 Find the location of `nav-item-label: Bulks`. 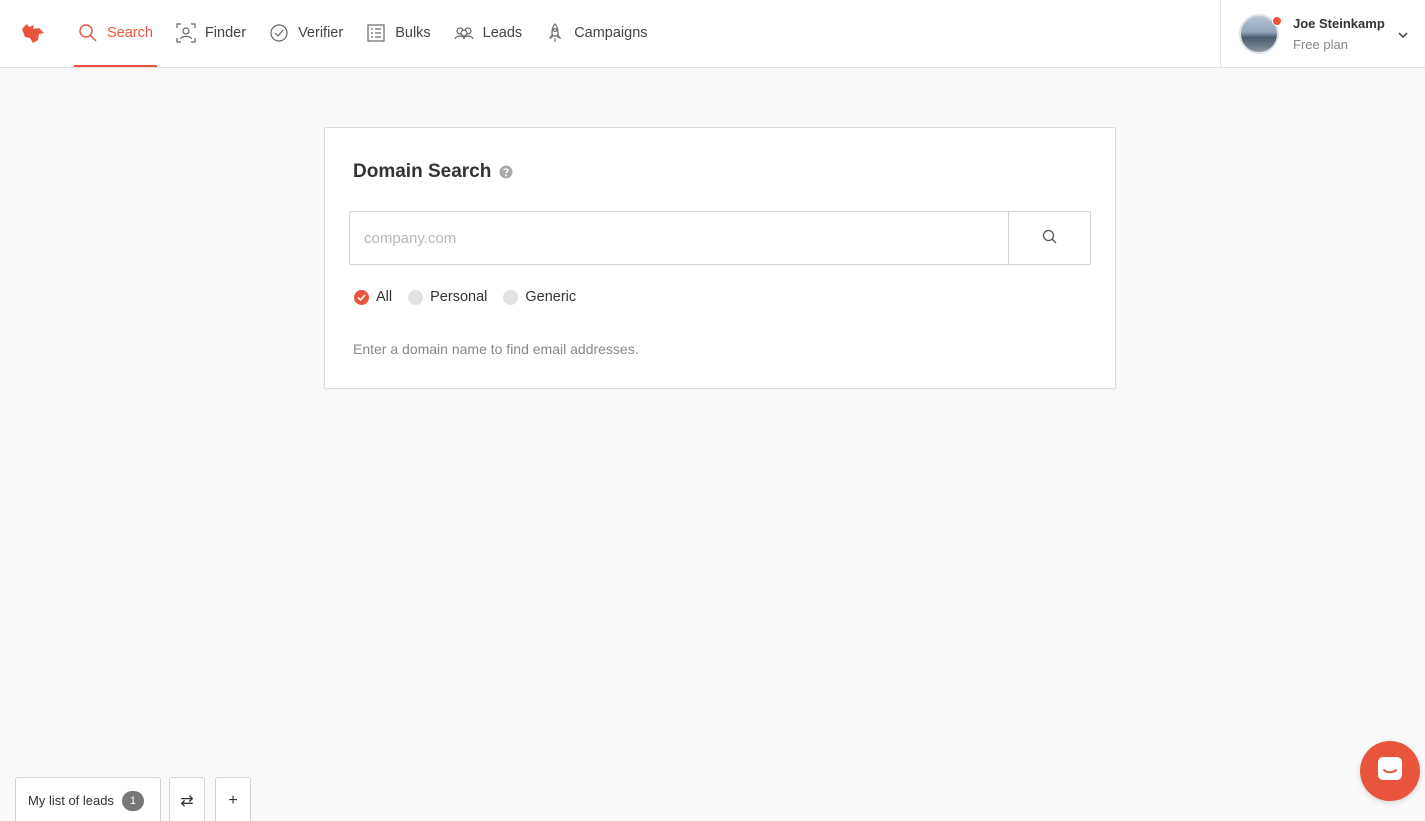

nav-item-label: Bulks is located at coordinates (413, 32).